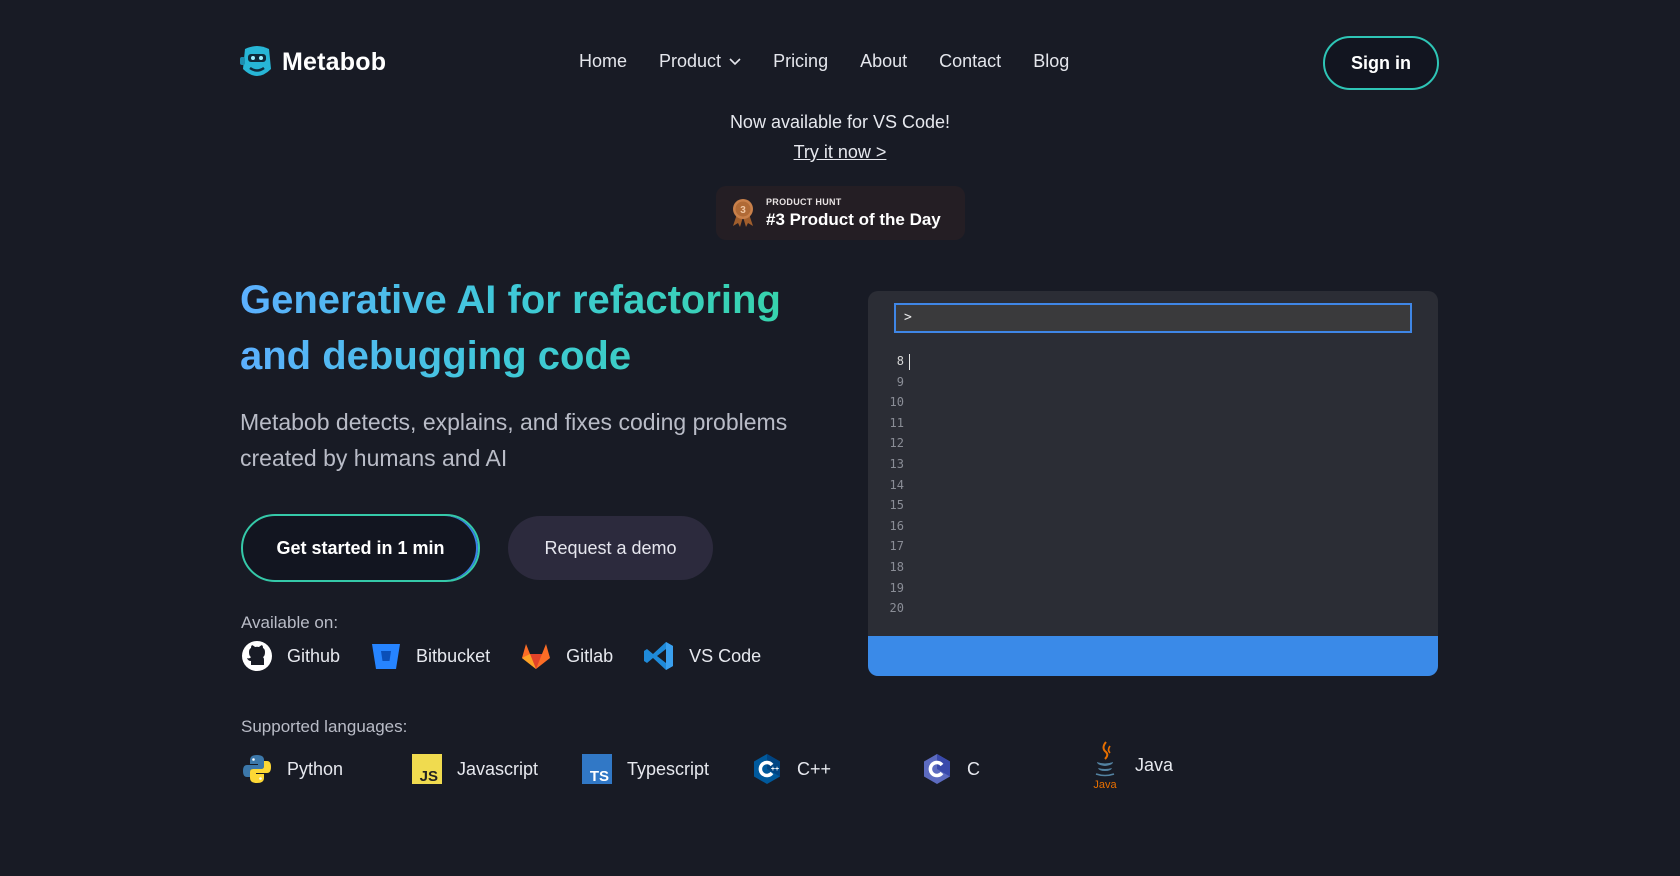  What do you see at coordinates (360, 548) in the screenshot?
I see `get-started-button: Get started in 1 min` at bounding box center [360, 548].